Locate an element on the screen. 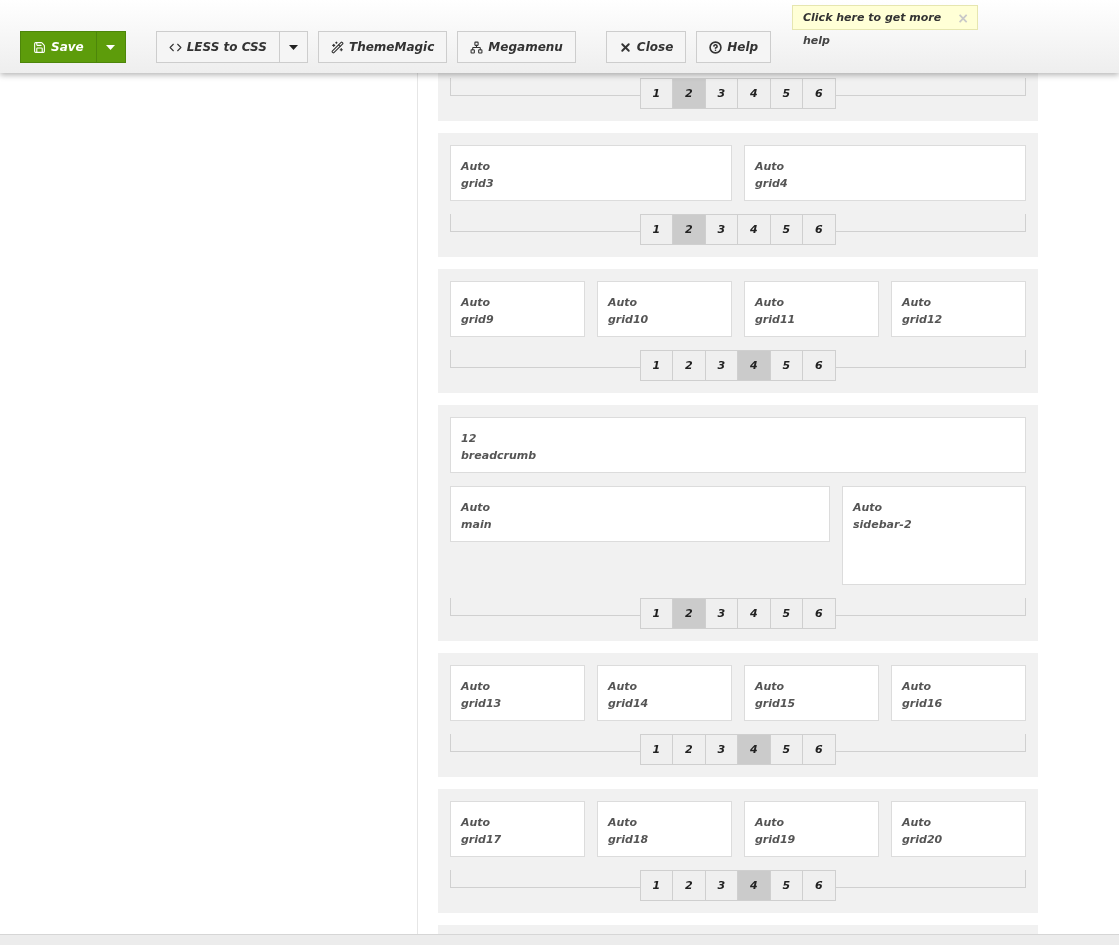 This screenshot has height=945, width=1119. toolbar-button: Megamenu is located at coordinates (516, 47).